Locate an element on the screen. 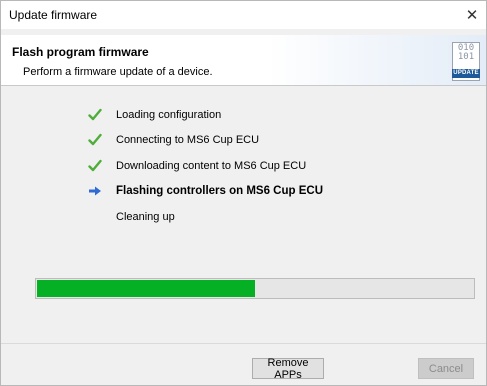  close-icon: ✕ is located at coordinates (472, 15).